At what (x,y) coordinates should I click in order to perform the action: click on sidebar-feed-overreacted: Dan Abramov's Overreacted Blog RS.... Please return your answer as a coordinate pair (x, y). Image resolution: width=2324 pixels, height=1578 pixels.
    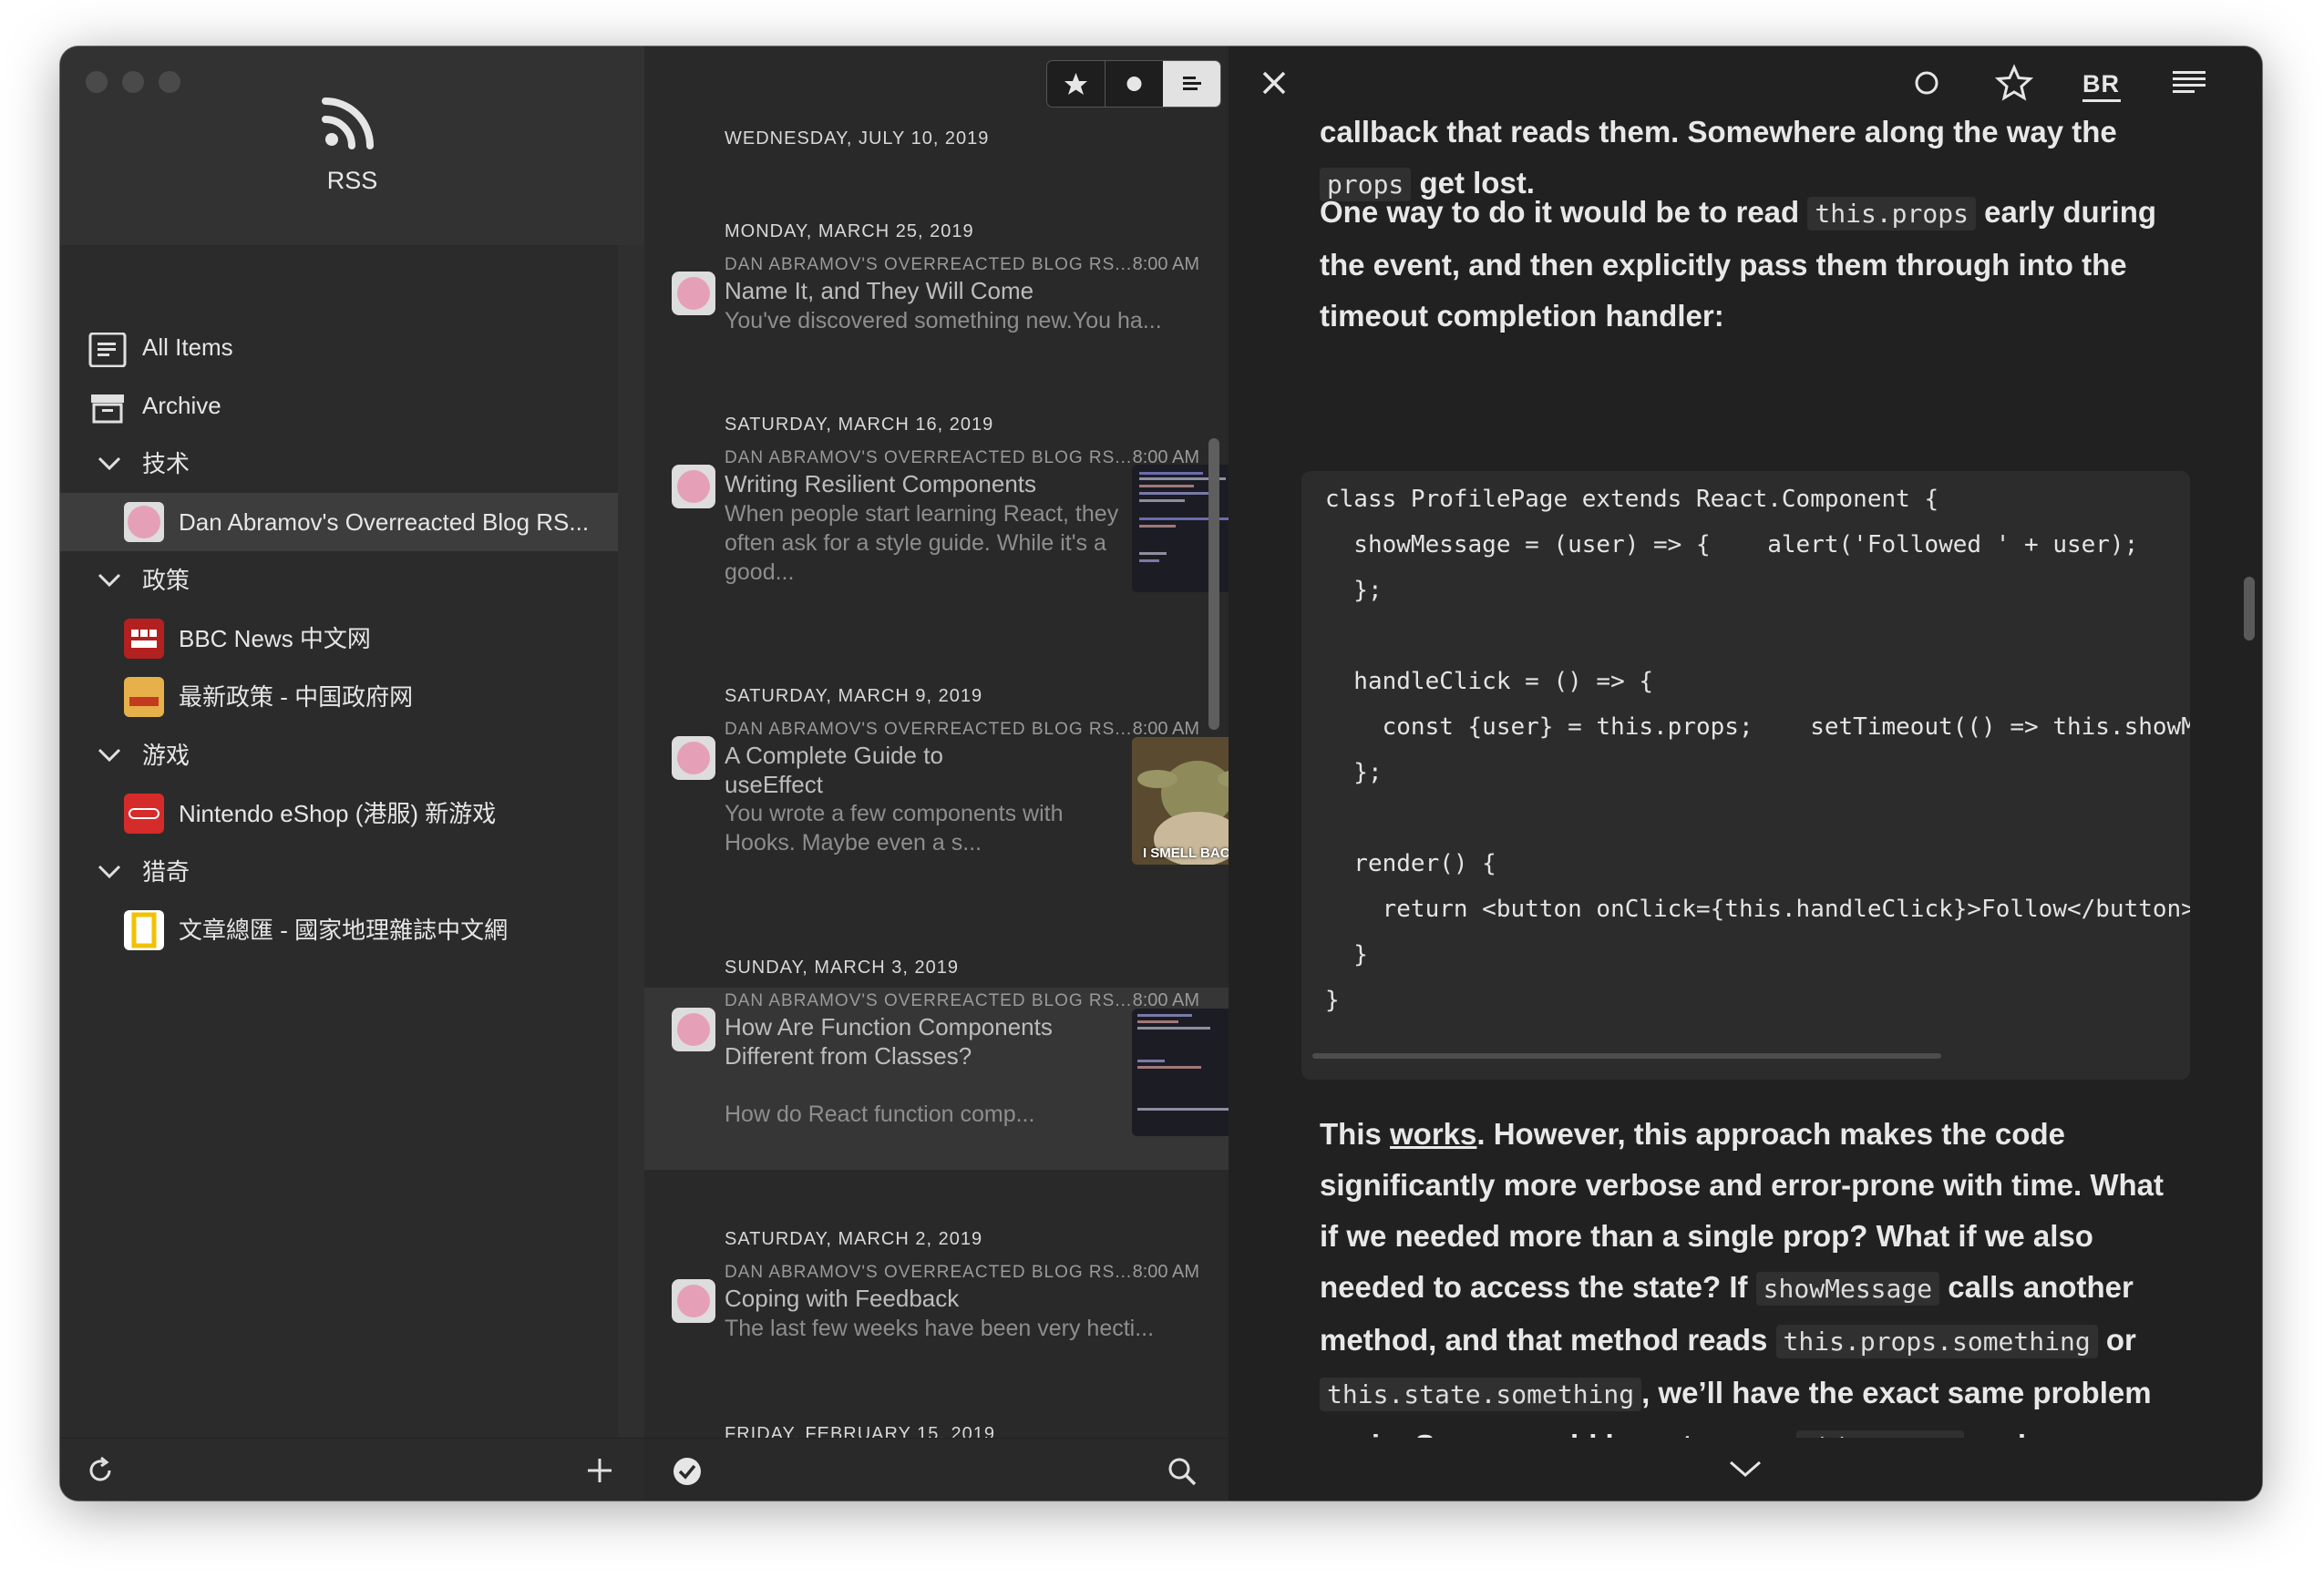
    Looking at the image, I should click on (352, 522).